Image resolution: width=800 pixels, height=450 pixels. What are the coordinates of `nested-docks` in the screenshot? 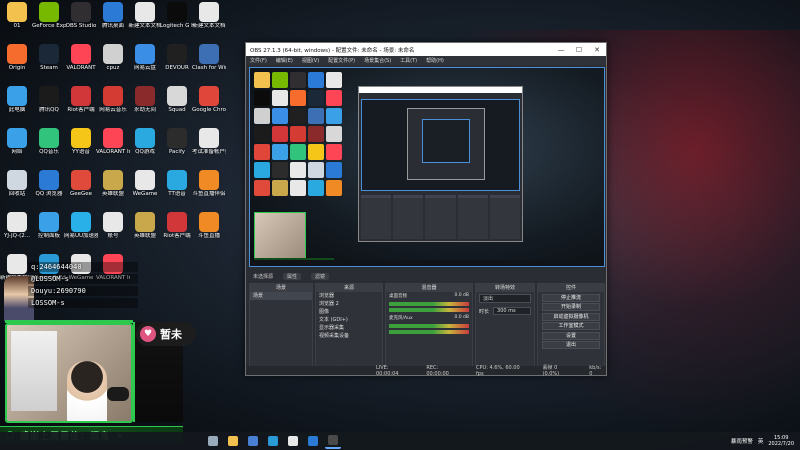 It's located at (441, 217).